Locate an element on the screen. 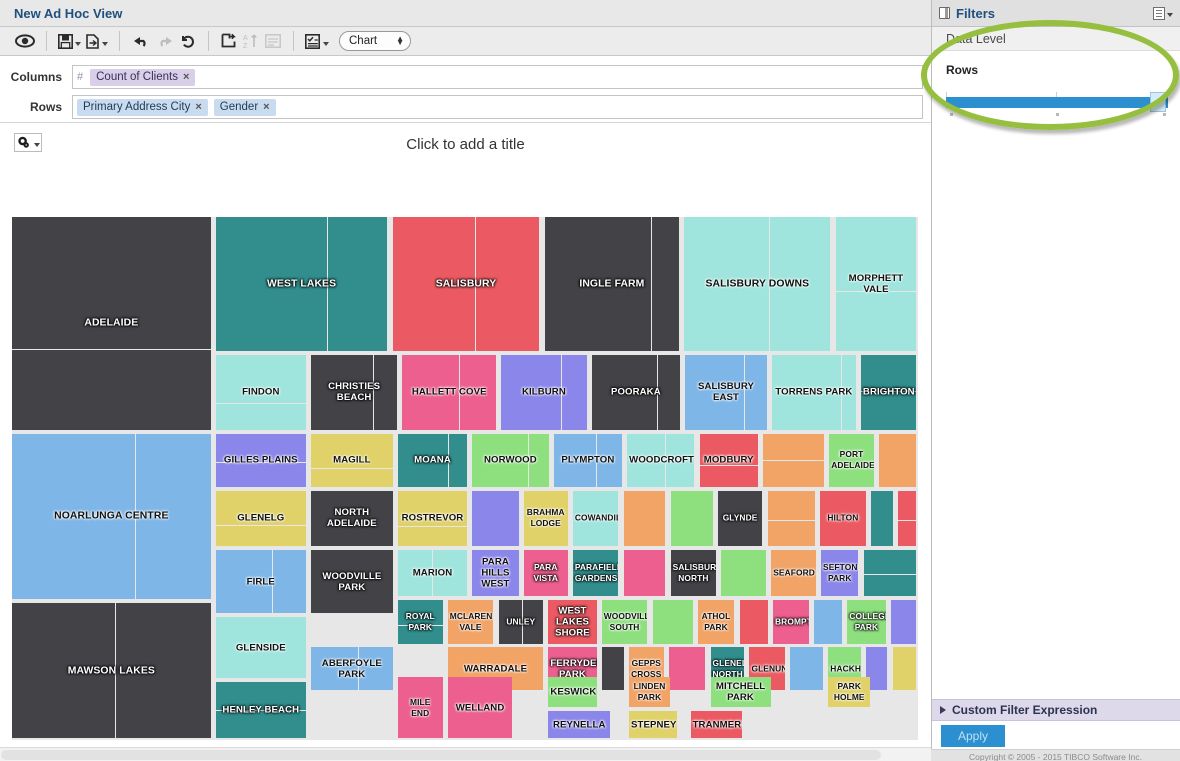 The image size is (1180, 761). panel-toggle-icon is located at coordinates (944, 13).